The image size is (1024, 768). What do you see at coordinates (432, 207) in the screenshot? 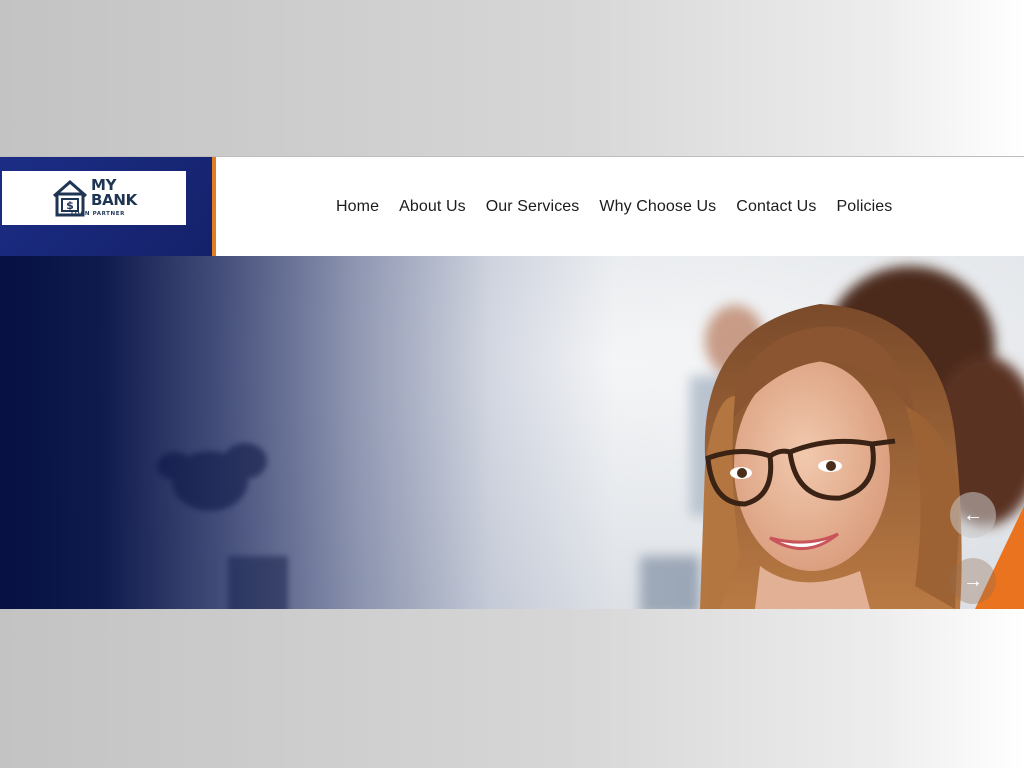
I see `nav-about-us: About Us` at bounding box center [432, 207].